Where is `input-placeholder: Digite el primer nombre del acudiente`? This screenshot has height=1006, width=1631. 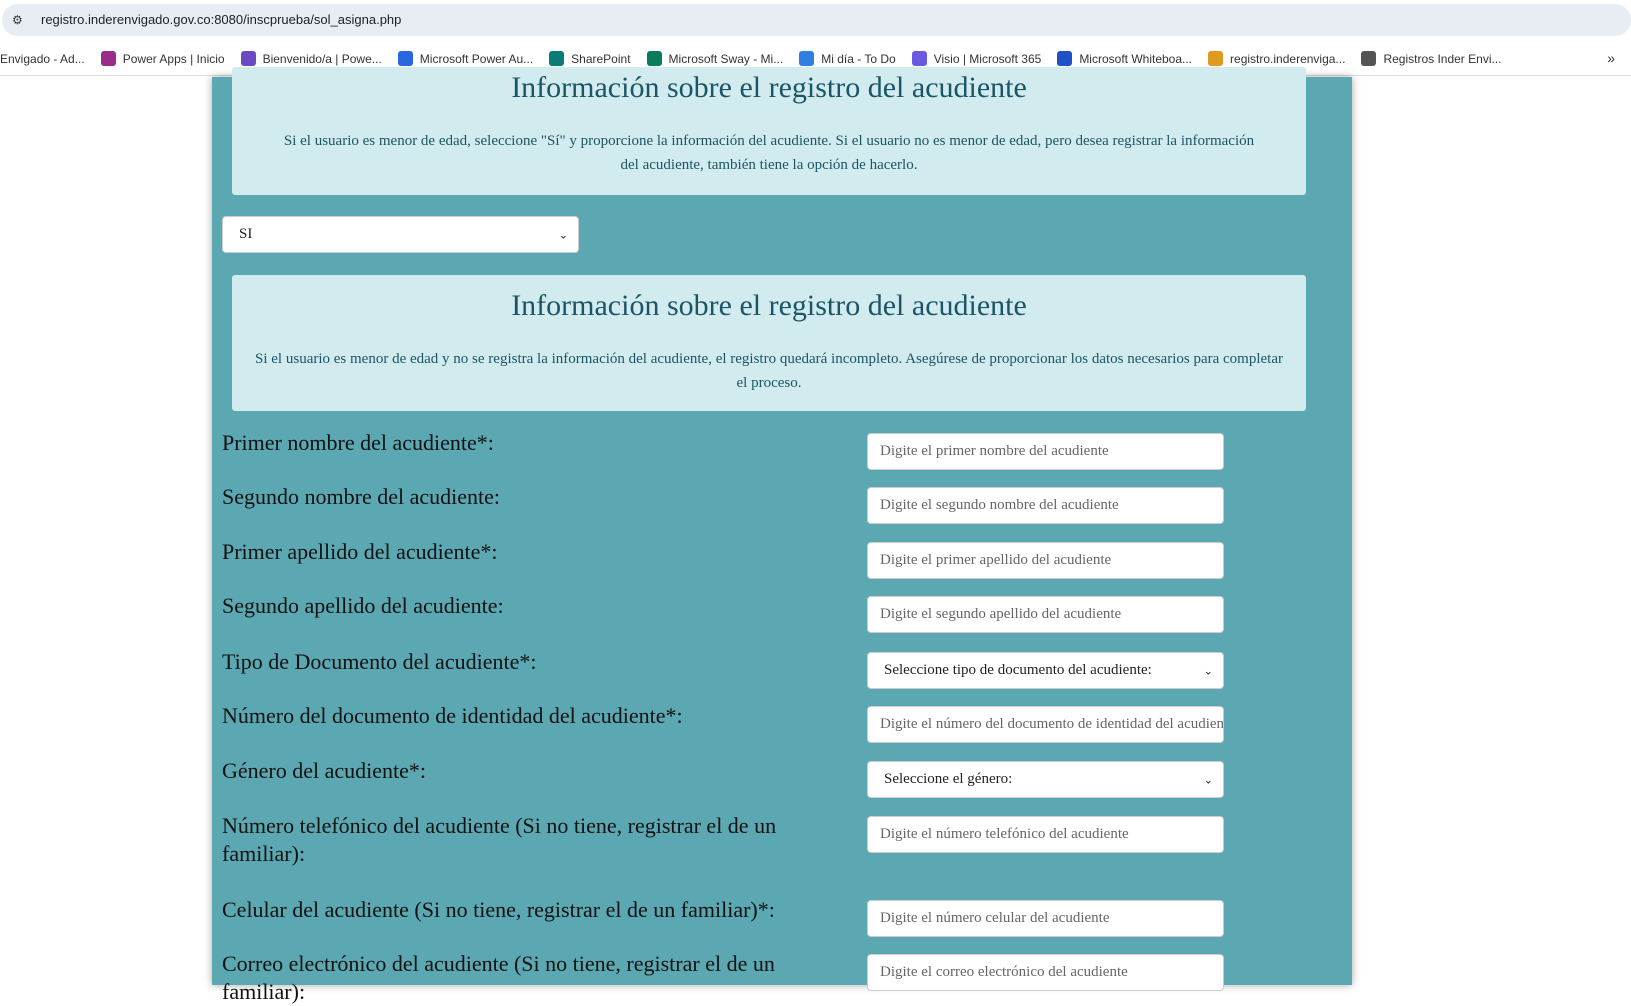
input-placeholder: Digite el primer nombre del acudiente is located at coordinates (994, 451).